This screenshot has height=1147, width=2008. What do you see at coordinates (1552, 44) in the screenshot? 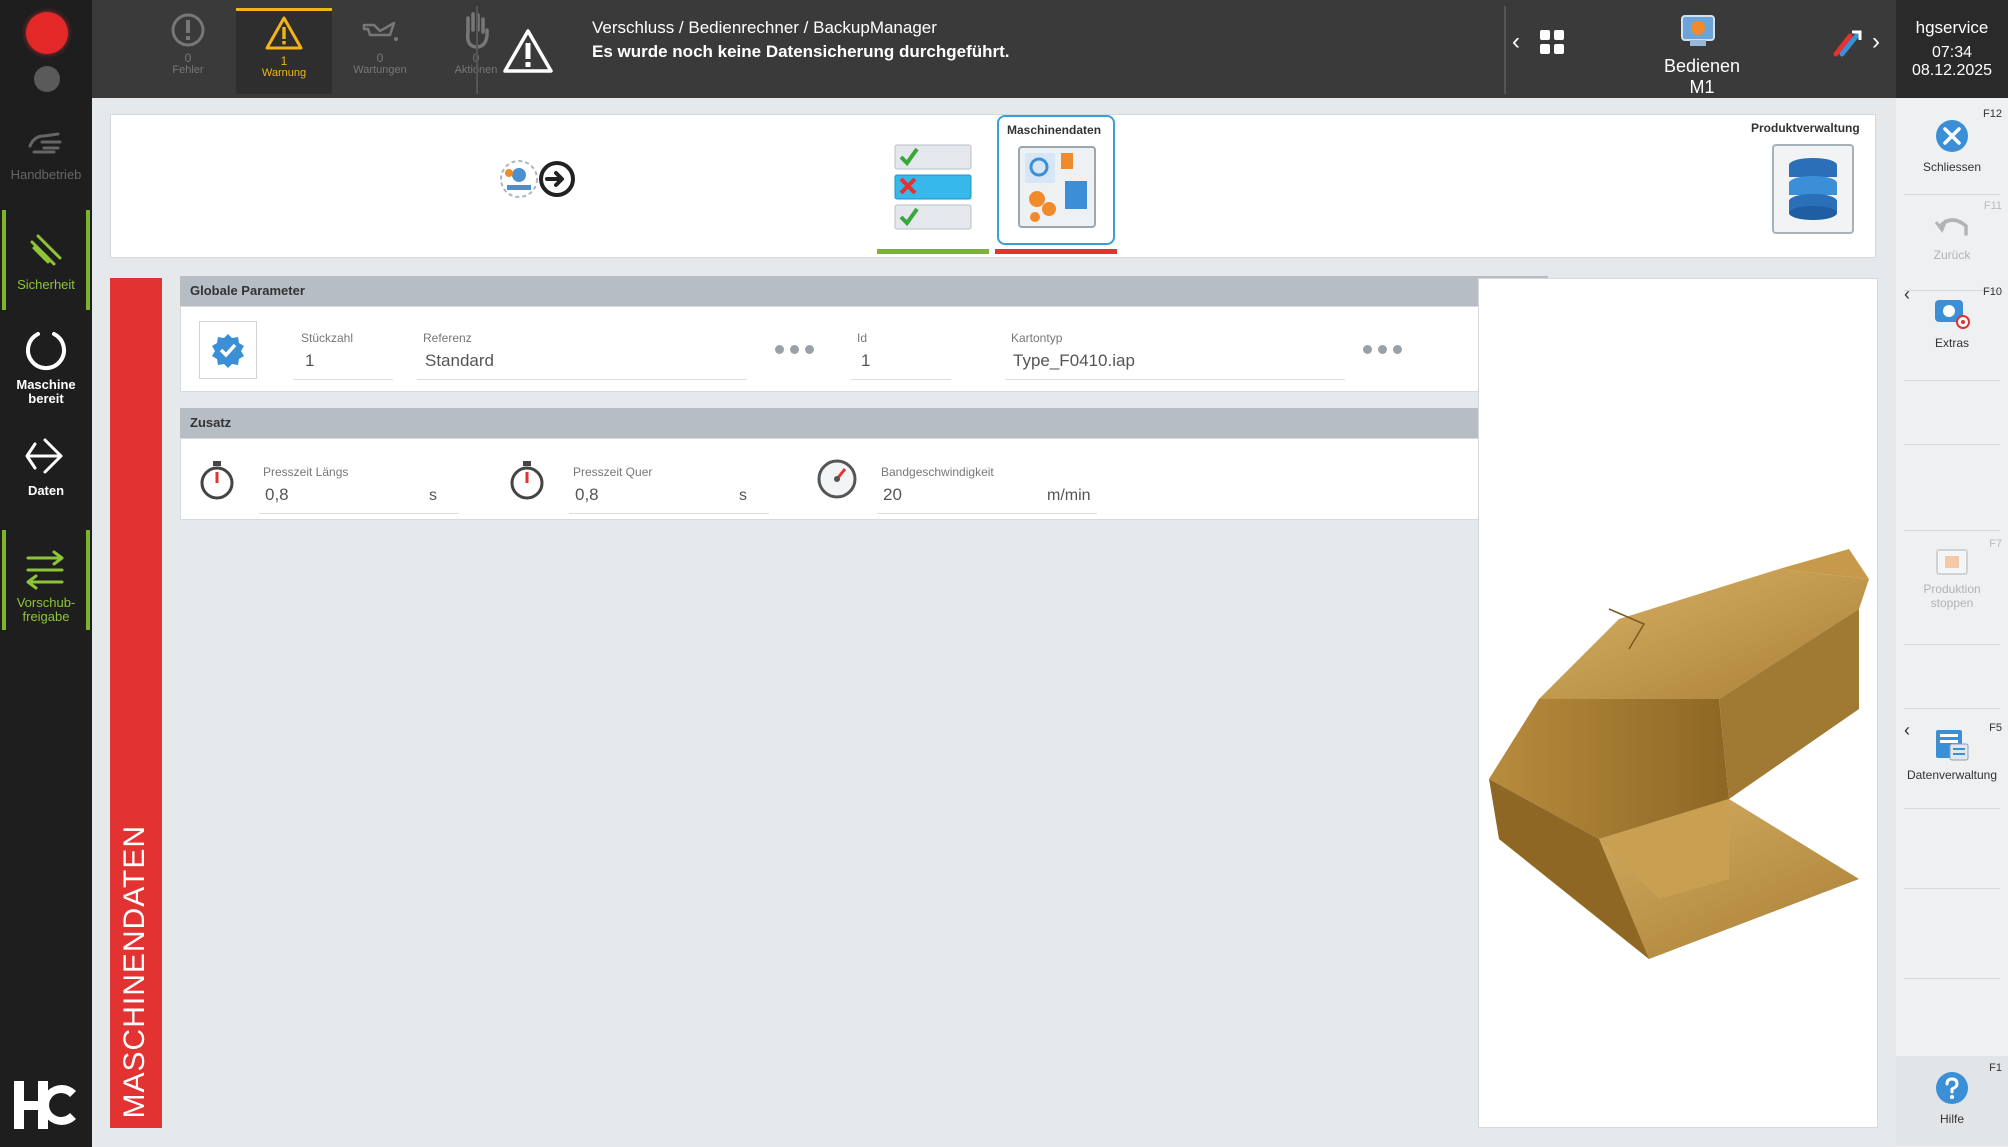
I see `grid-icon` at bounding box center [1552, 44].